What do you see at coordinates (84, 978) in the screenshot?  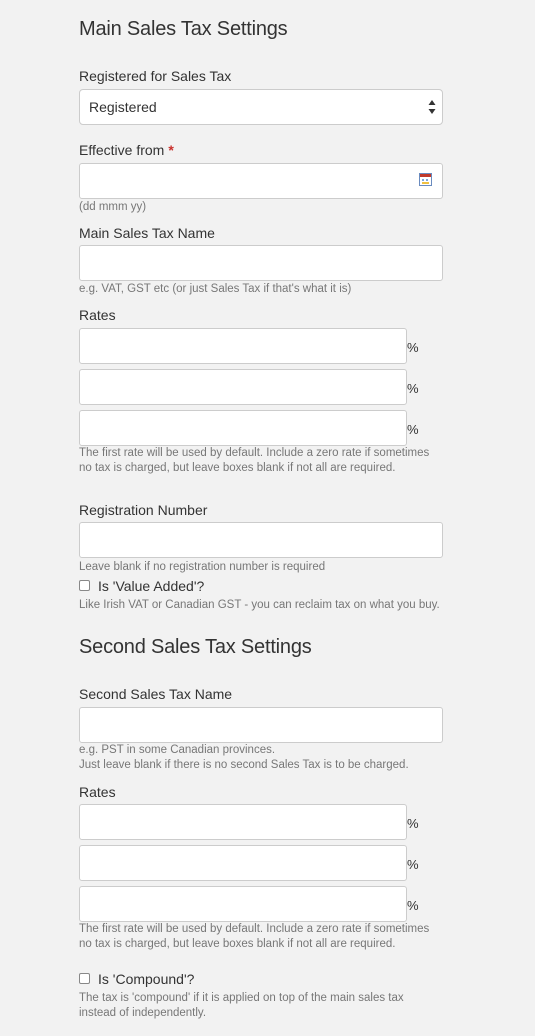 I see `compound-checkbox` at bounding box center [84, 978].